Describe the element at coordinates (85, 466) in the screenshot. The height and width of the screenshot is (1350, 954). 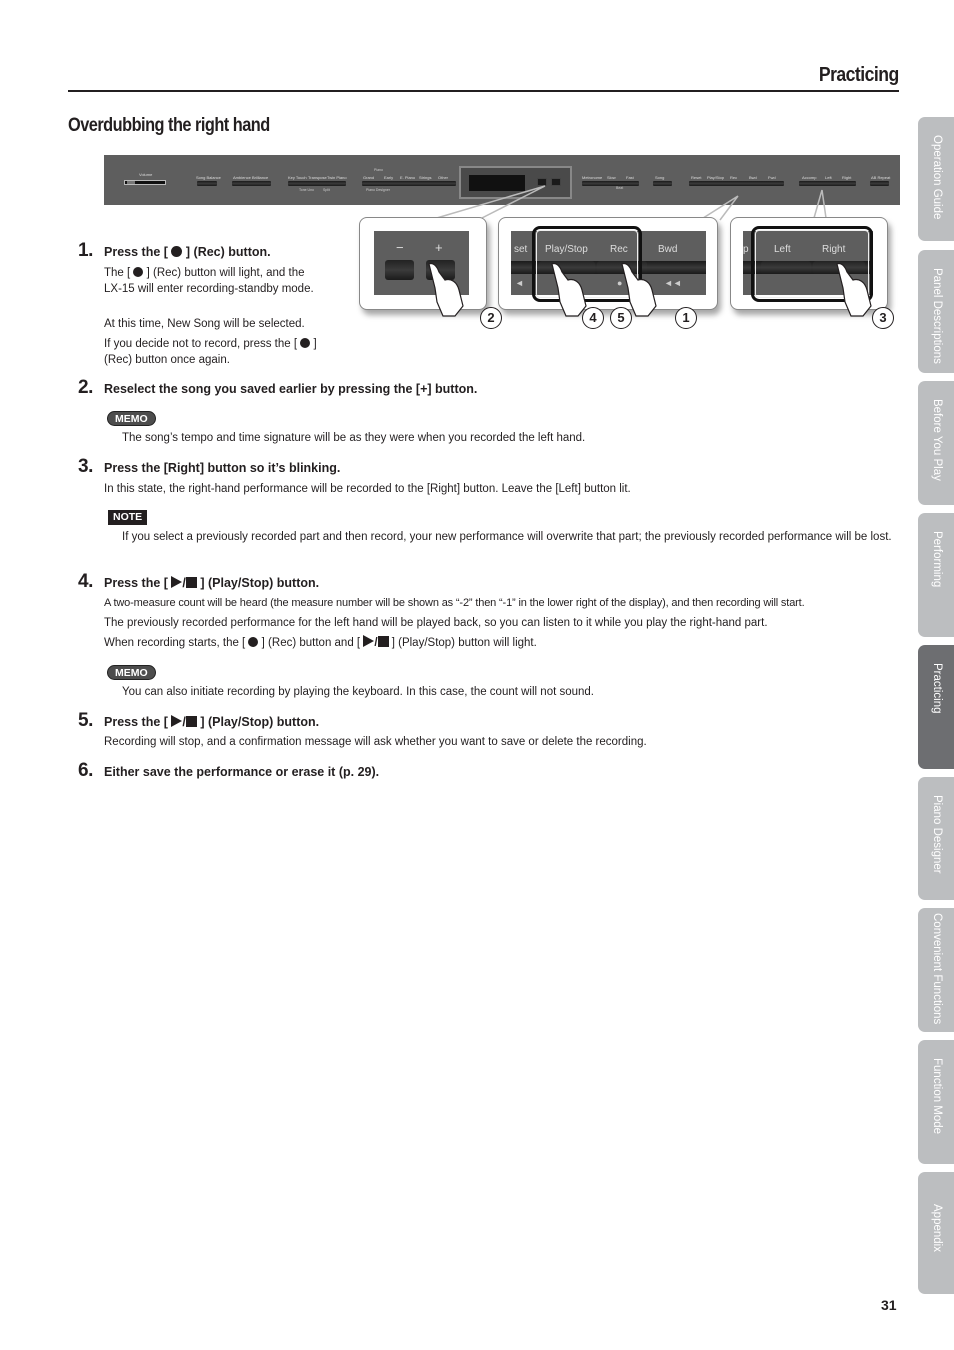
I see `step-number: 3.` at that location.